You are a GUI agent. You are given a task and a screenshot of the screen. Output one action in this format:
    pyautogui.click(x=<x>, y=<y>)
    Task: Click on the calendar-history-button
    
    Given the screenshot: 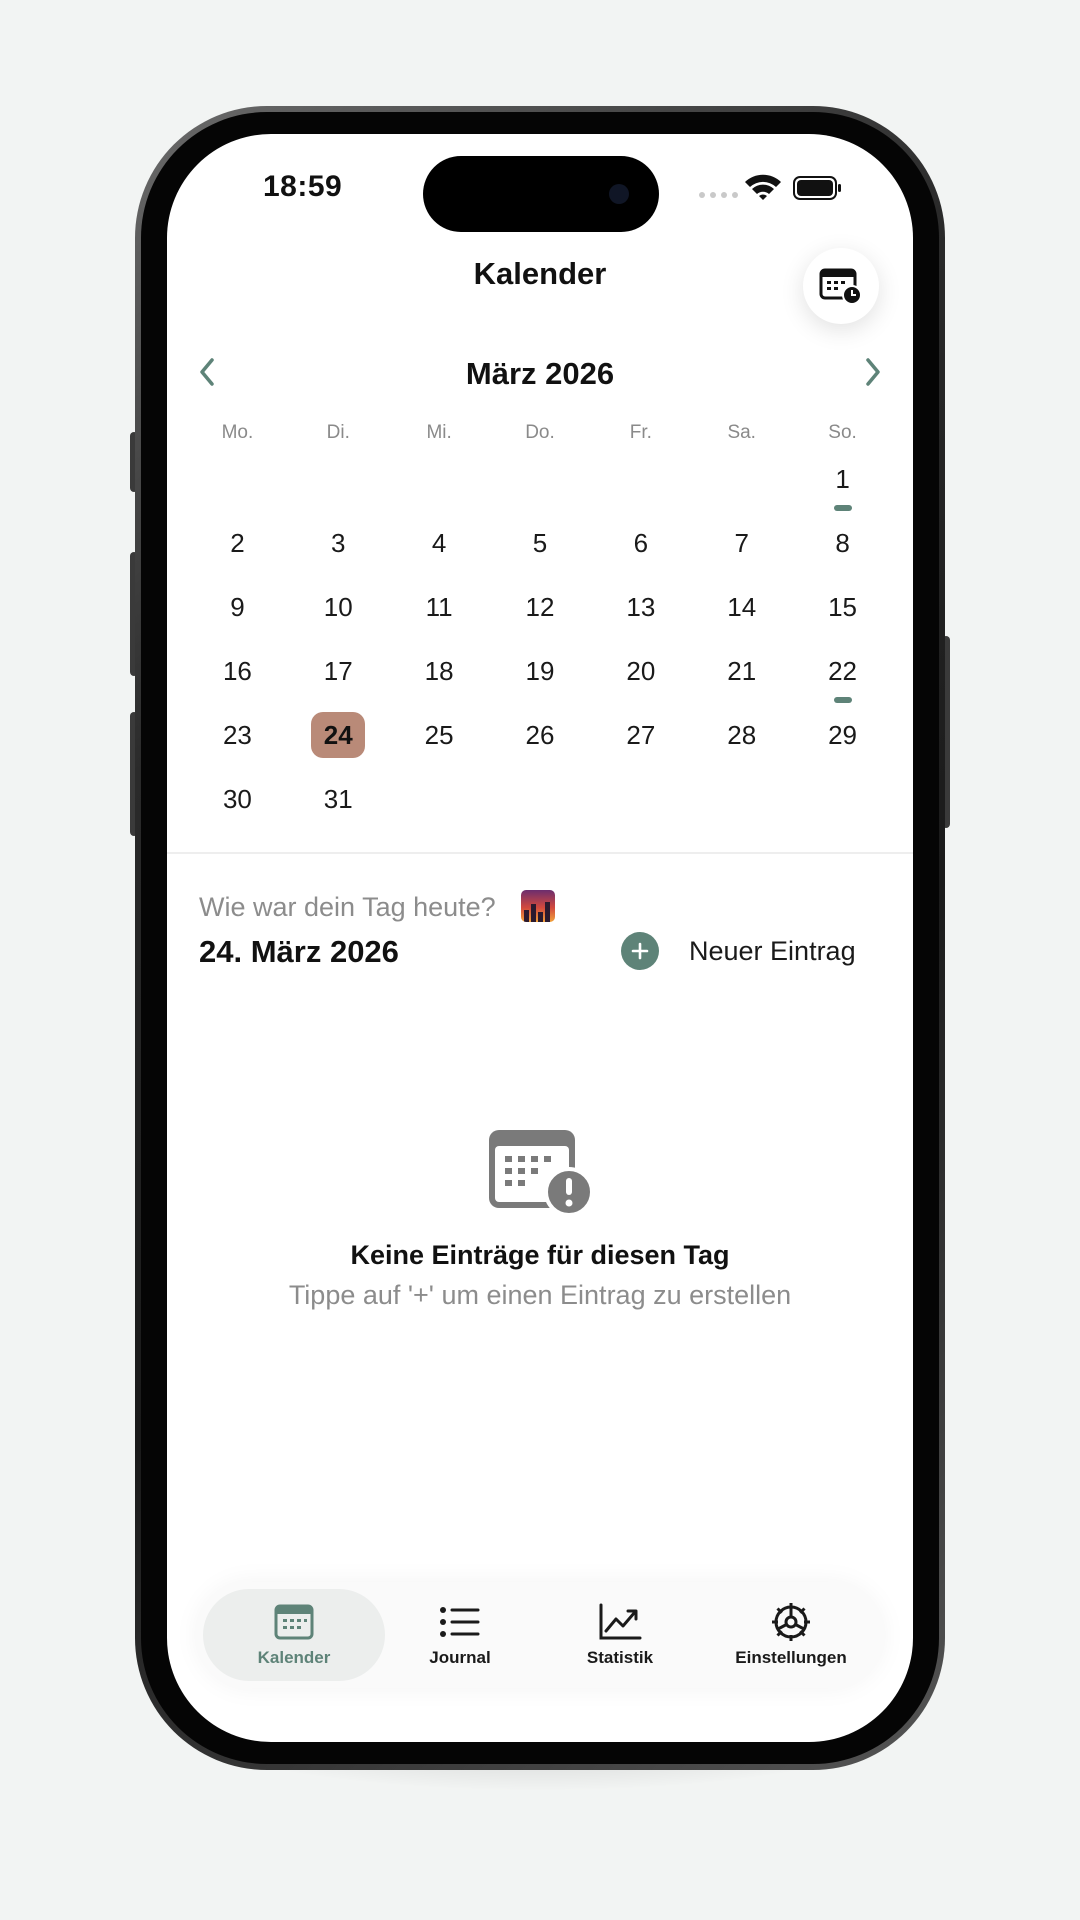 What is the action you would take?
    pyautogui.click(x=841, y=286)
    